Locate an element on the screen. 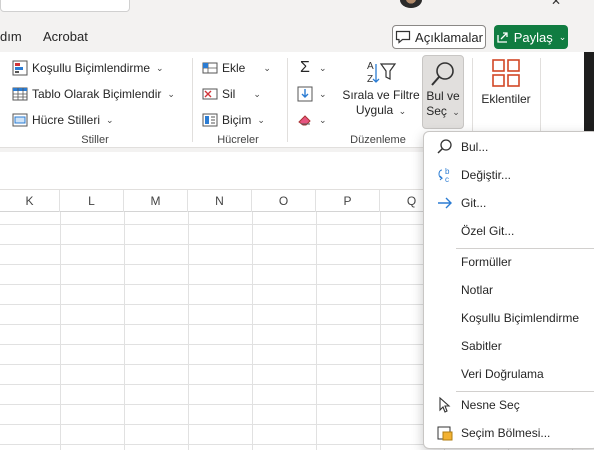  svg-text: Z is located at coordinates (370, 79).